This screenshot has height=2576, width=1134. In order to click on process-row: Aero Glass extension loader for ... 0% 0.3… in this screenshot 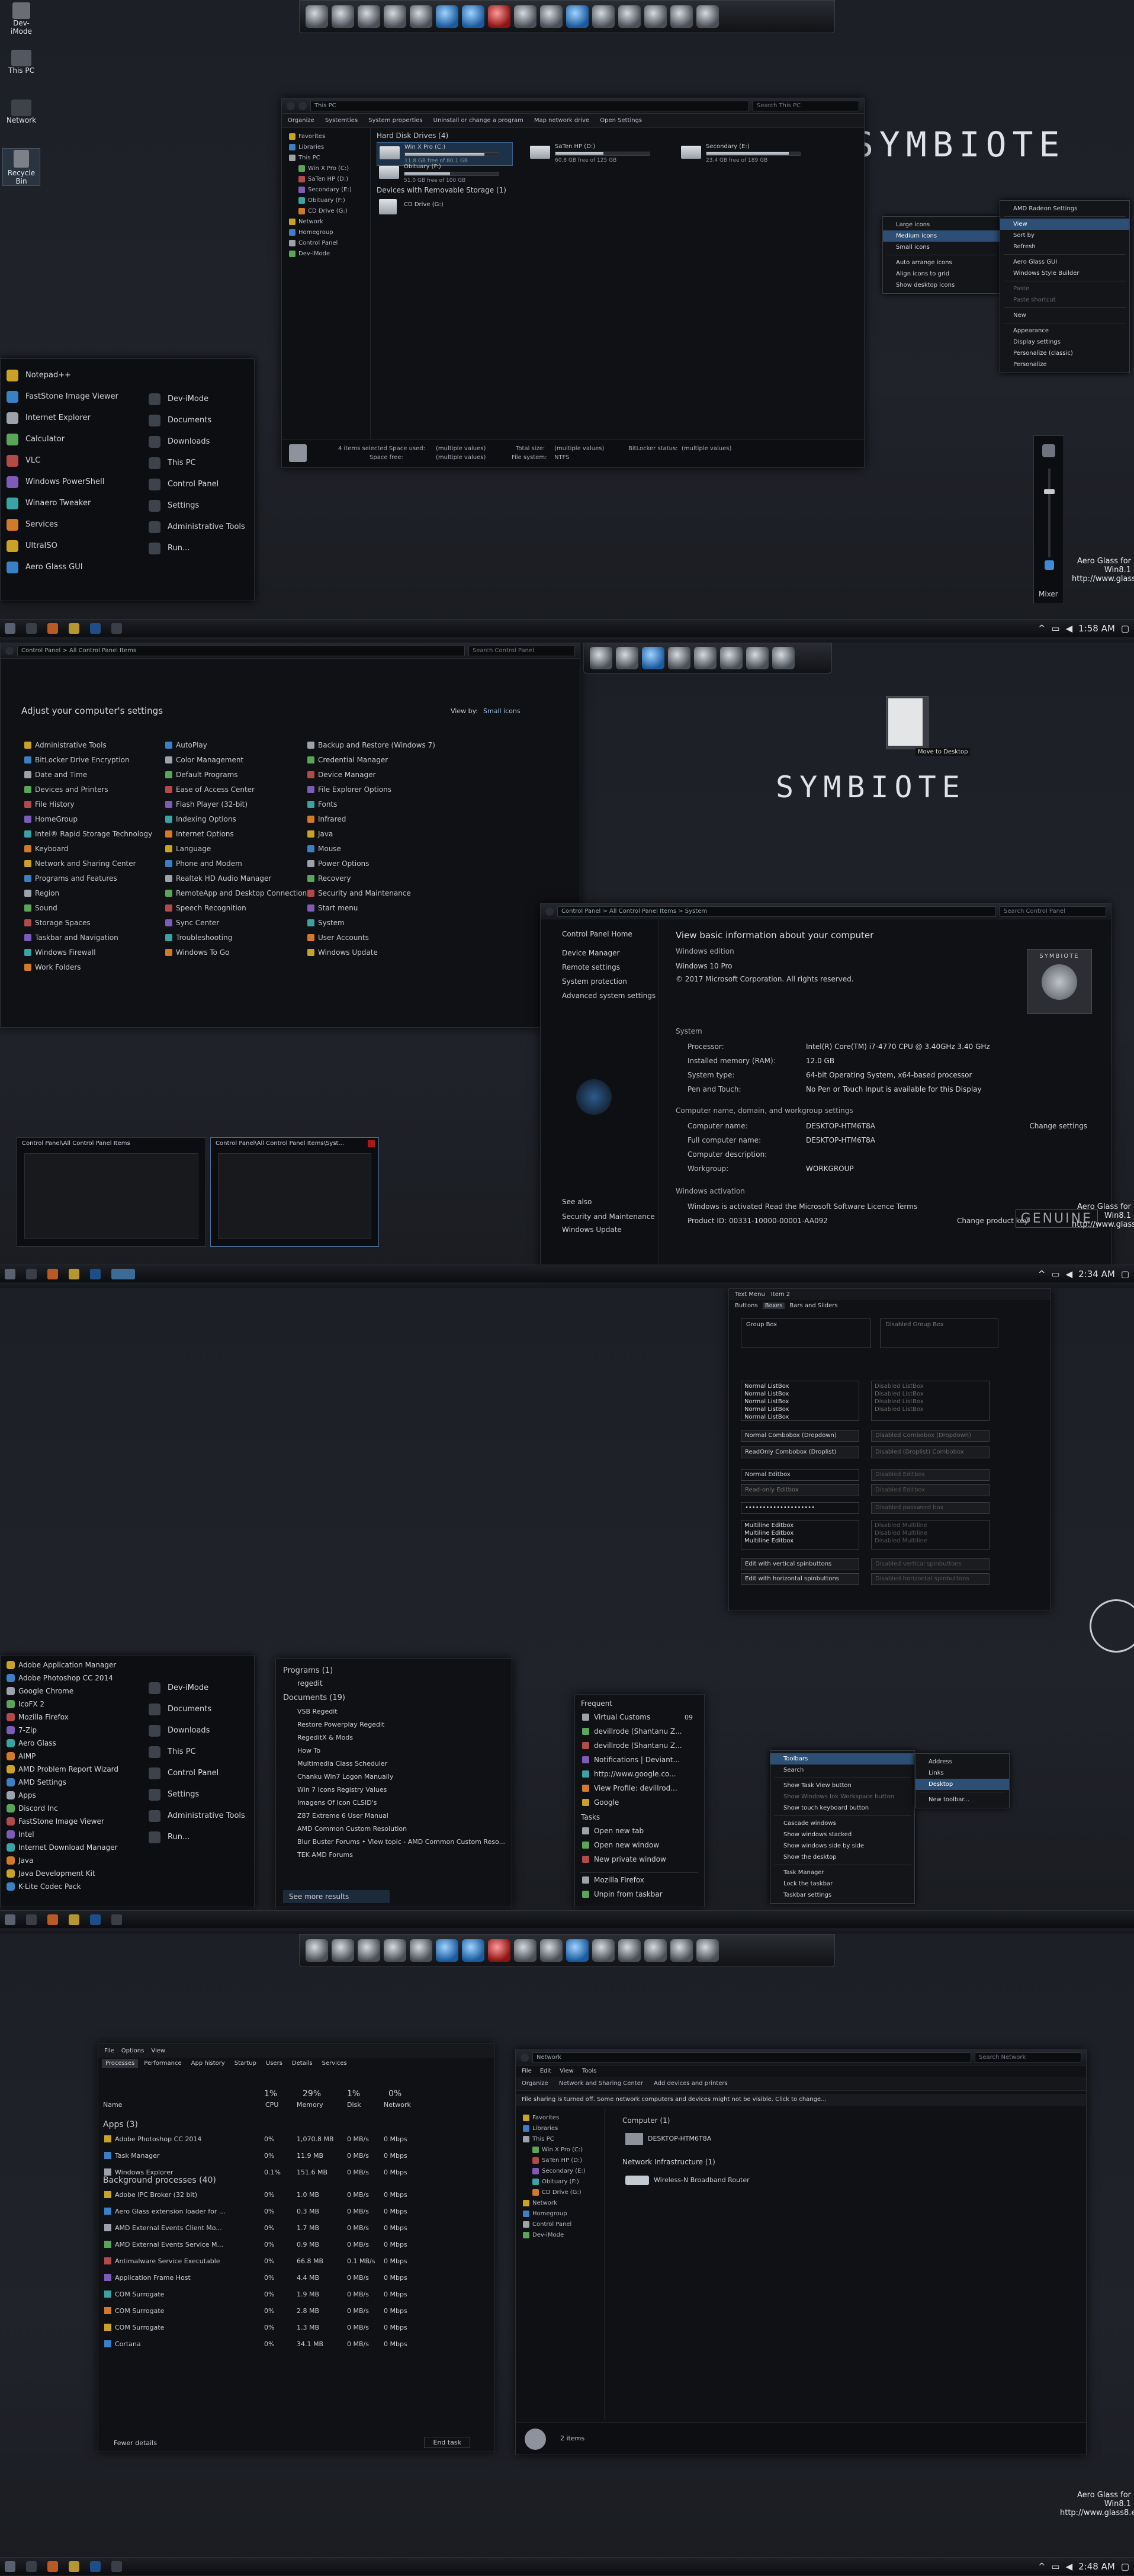, I will do `click(294, 2211)`.